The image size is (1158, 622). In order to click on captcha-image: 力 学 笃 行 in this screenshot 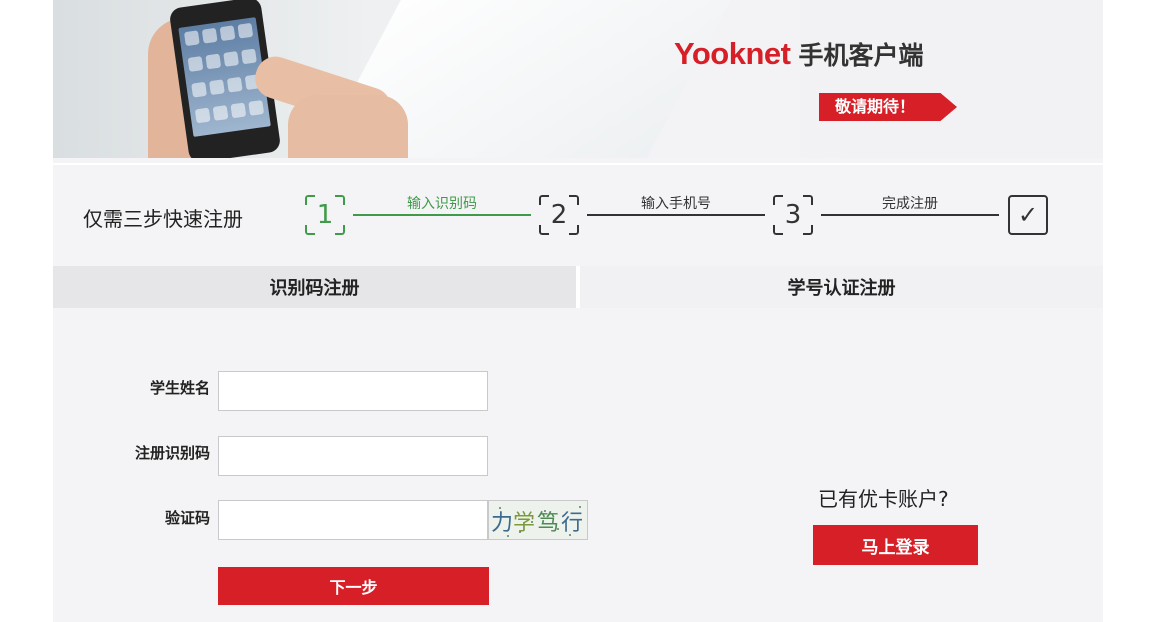, I will do `click(538, 520)`.